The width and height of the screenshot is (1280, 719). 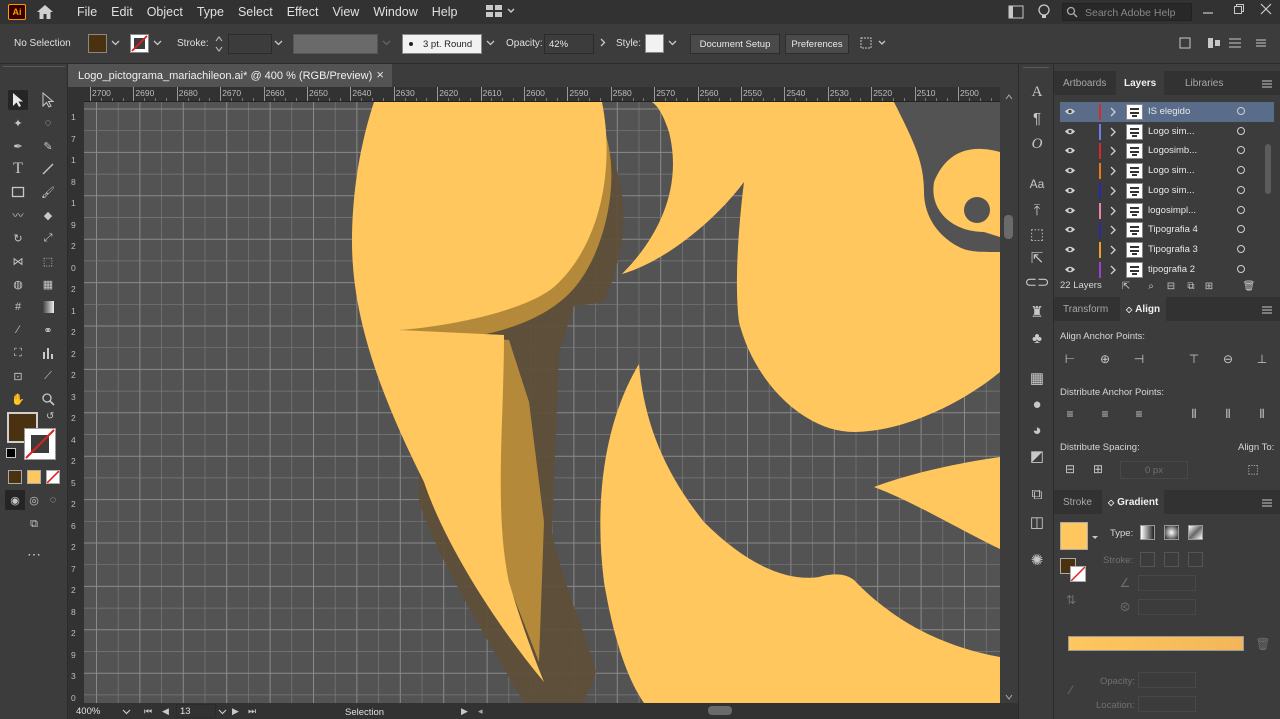 What do you see at coordinates (735, 44) in the screenshot?
I see `document-setup-button: Document Setup` at bounding box center [735, 44].